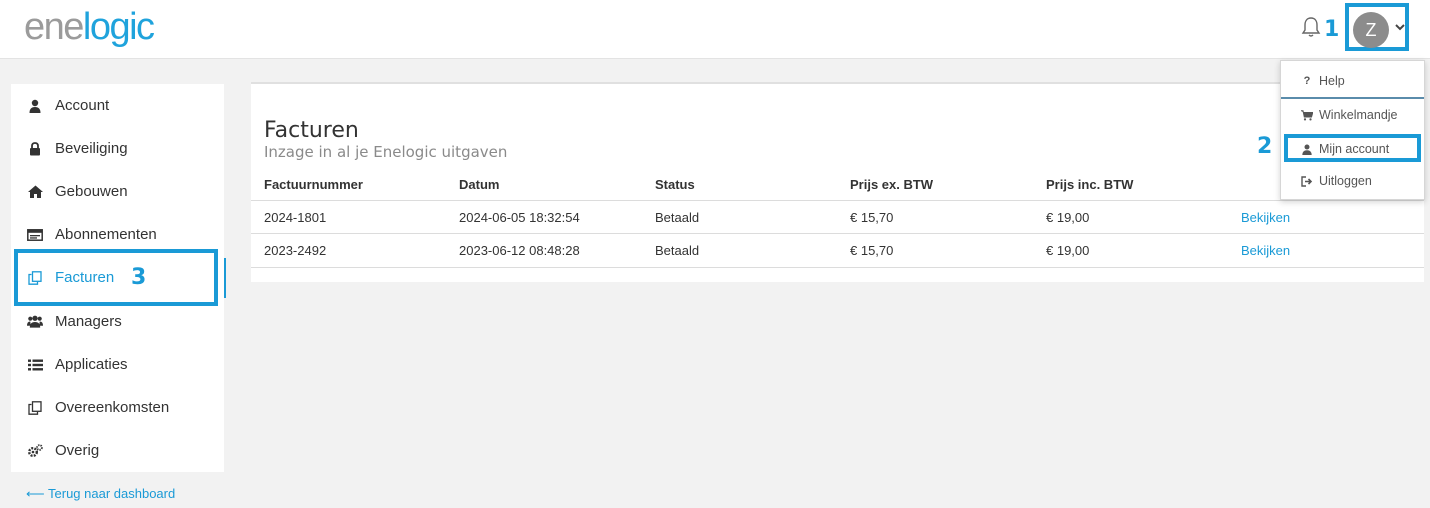 The width and height of the screenshot is (1430, 508). What do you see at coordinates (313, 184) in the screenshot?
I see `column-header-number: Factuurnummer` at bounding box center [313, 184].